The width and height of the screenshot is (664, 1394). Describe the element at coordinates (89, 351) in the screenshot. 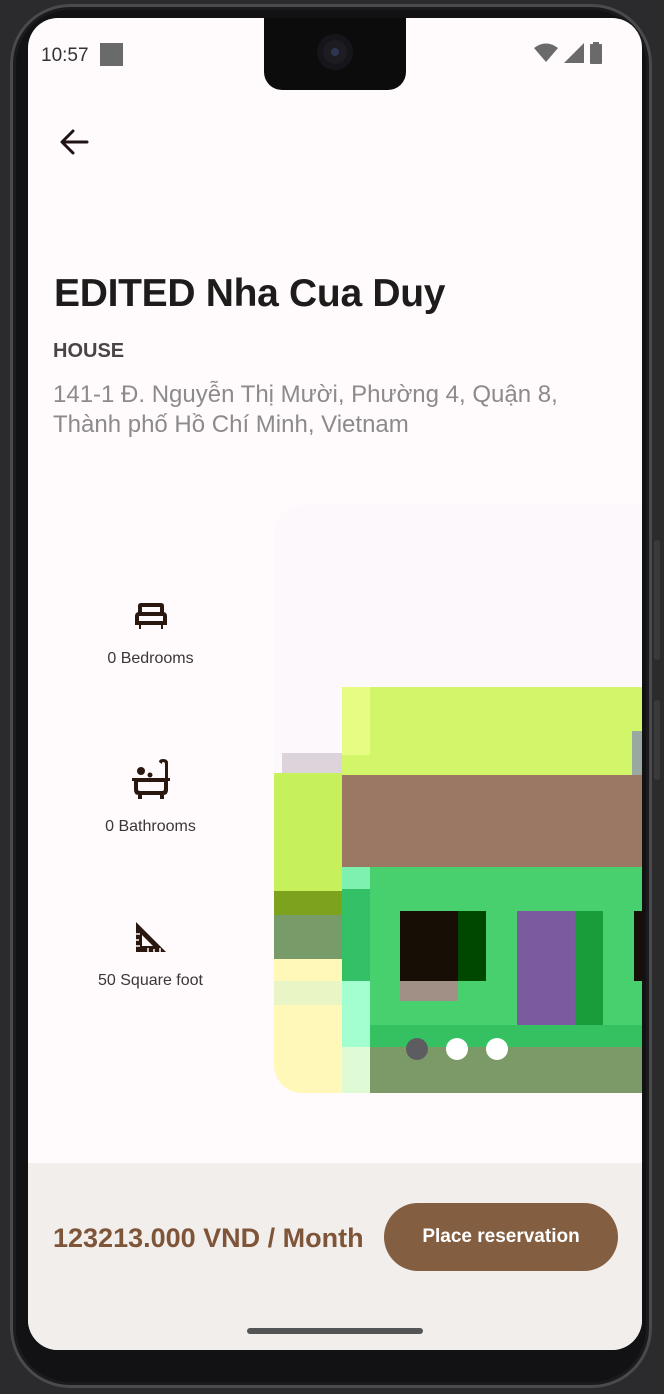

I see `property-type: HOUSE` at that location.